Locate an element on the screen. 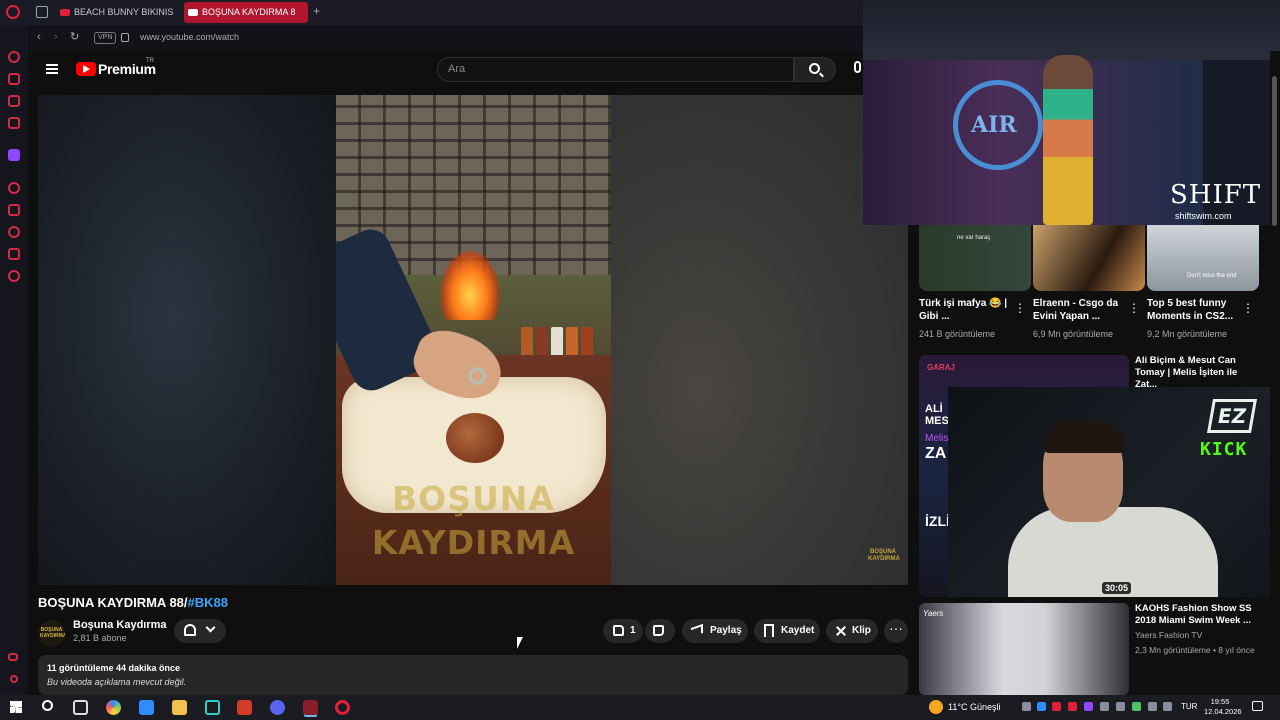  subscribed-notifications-button is located at coordinates (200, 631).